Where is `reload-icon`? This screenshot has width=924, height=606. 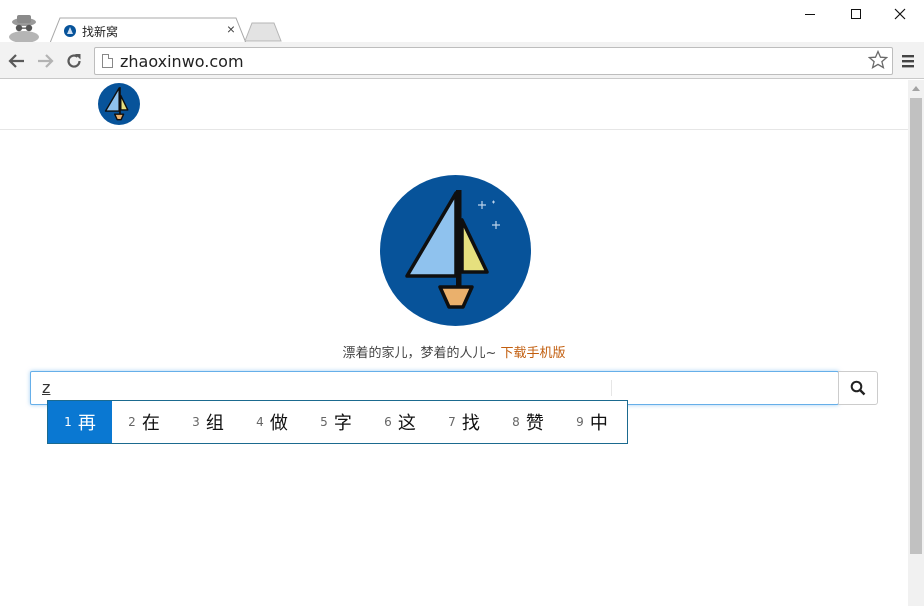
reload-icon is located at coordinates (74, 61).